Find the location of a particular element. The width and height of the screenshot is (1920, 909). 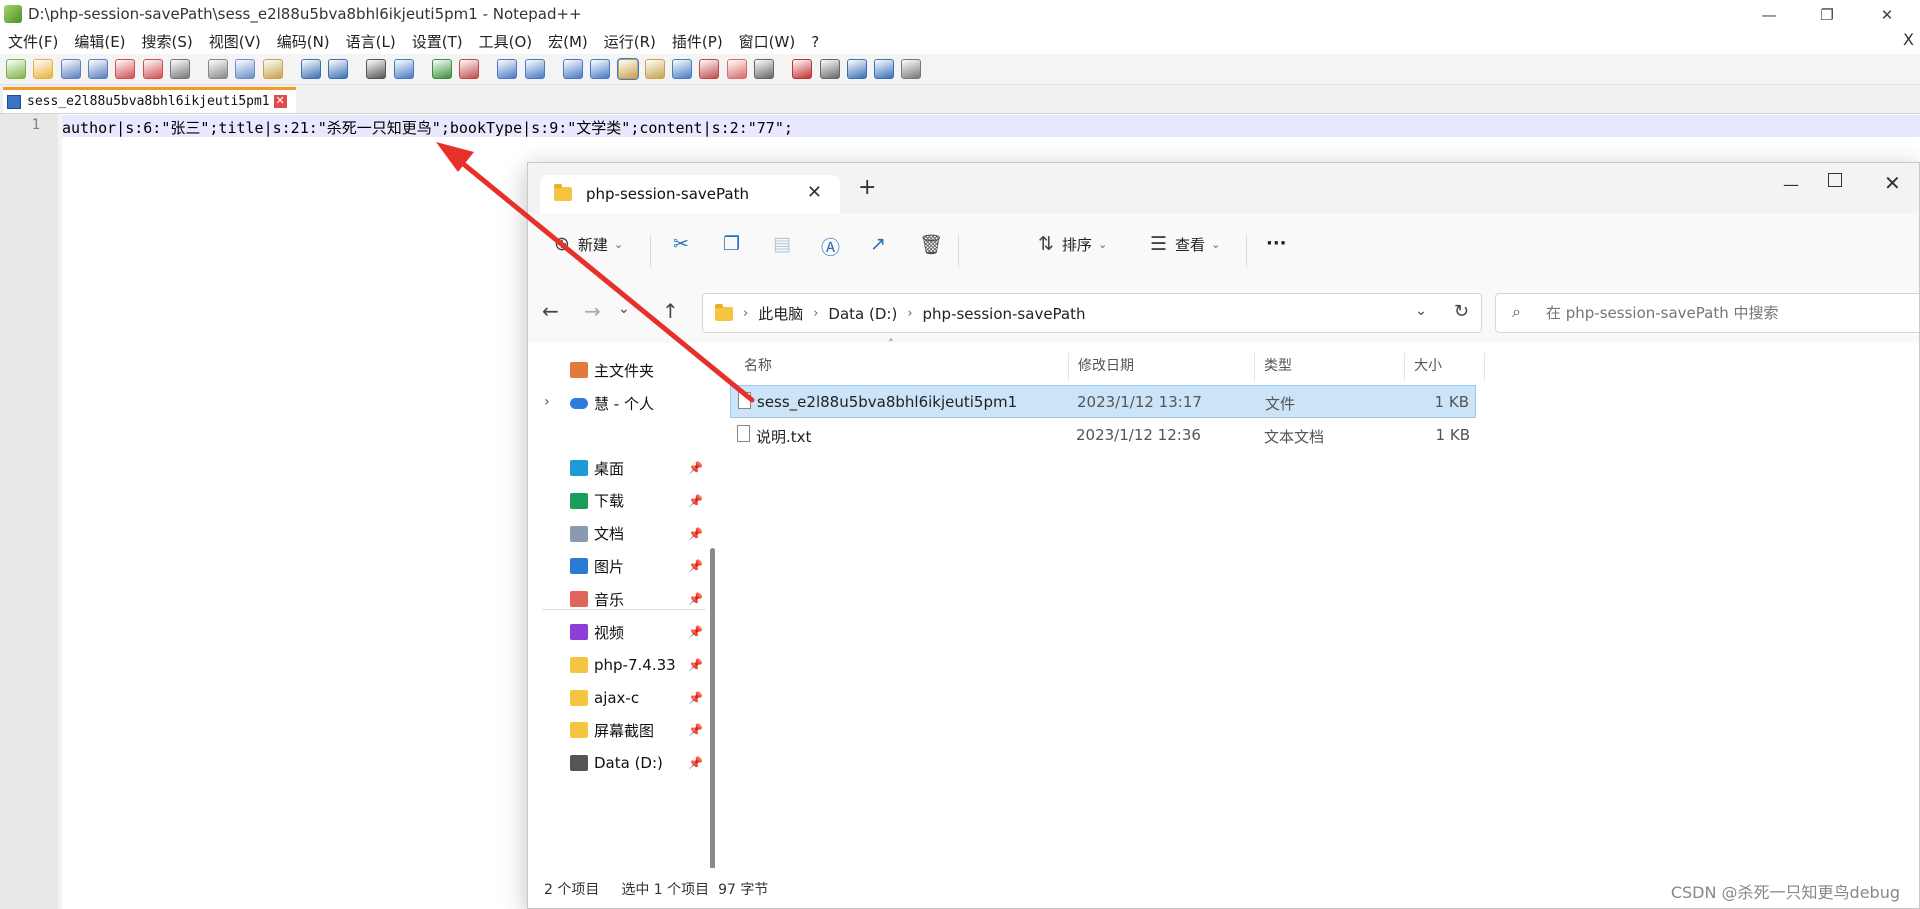

nav-item-drive: Data (D:) is located at coordinates (616, 763).